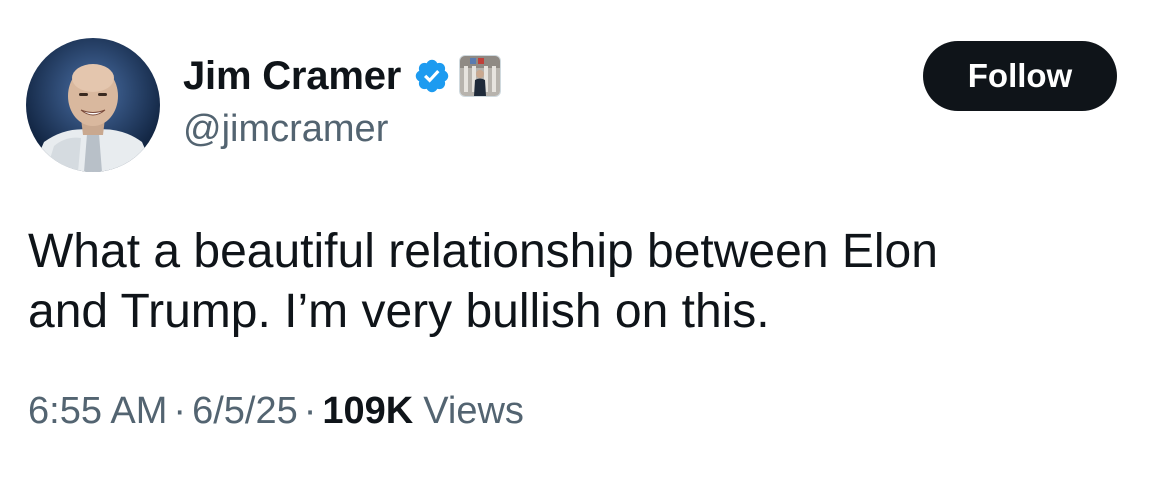  Describe the element at coordinates (285, 129) in the screenshot. I see `author-handle: @jimcramer` at that location.